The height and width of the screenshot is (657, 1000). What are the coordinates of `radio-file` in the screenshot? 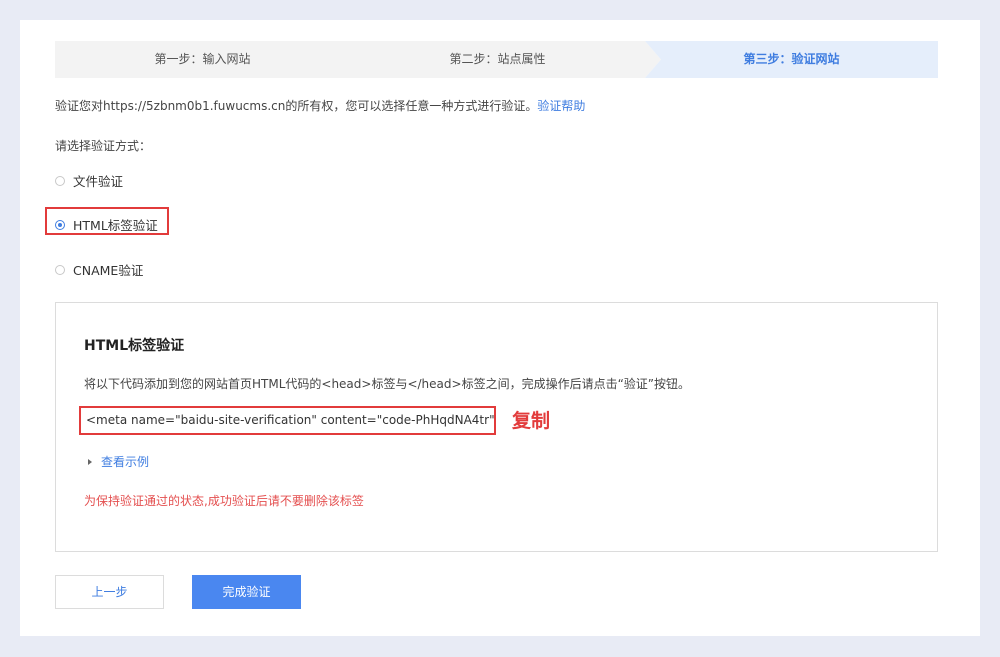 It's located at (60, 180).